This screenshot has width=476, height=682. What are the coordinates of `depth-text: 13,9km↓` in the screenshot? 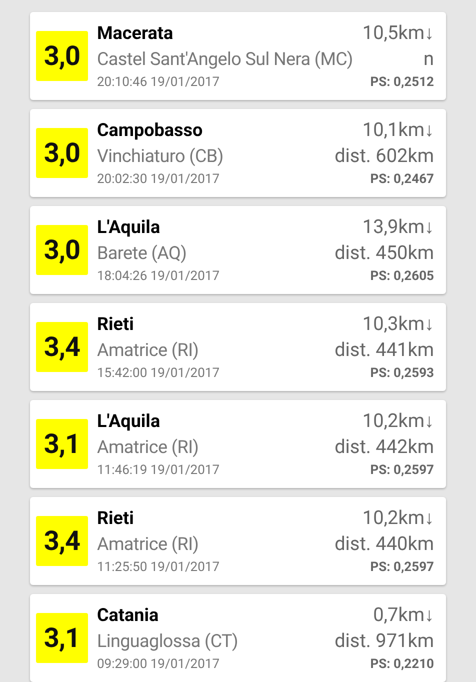 It's located at (398, 227).